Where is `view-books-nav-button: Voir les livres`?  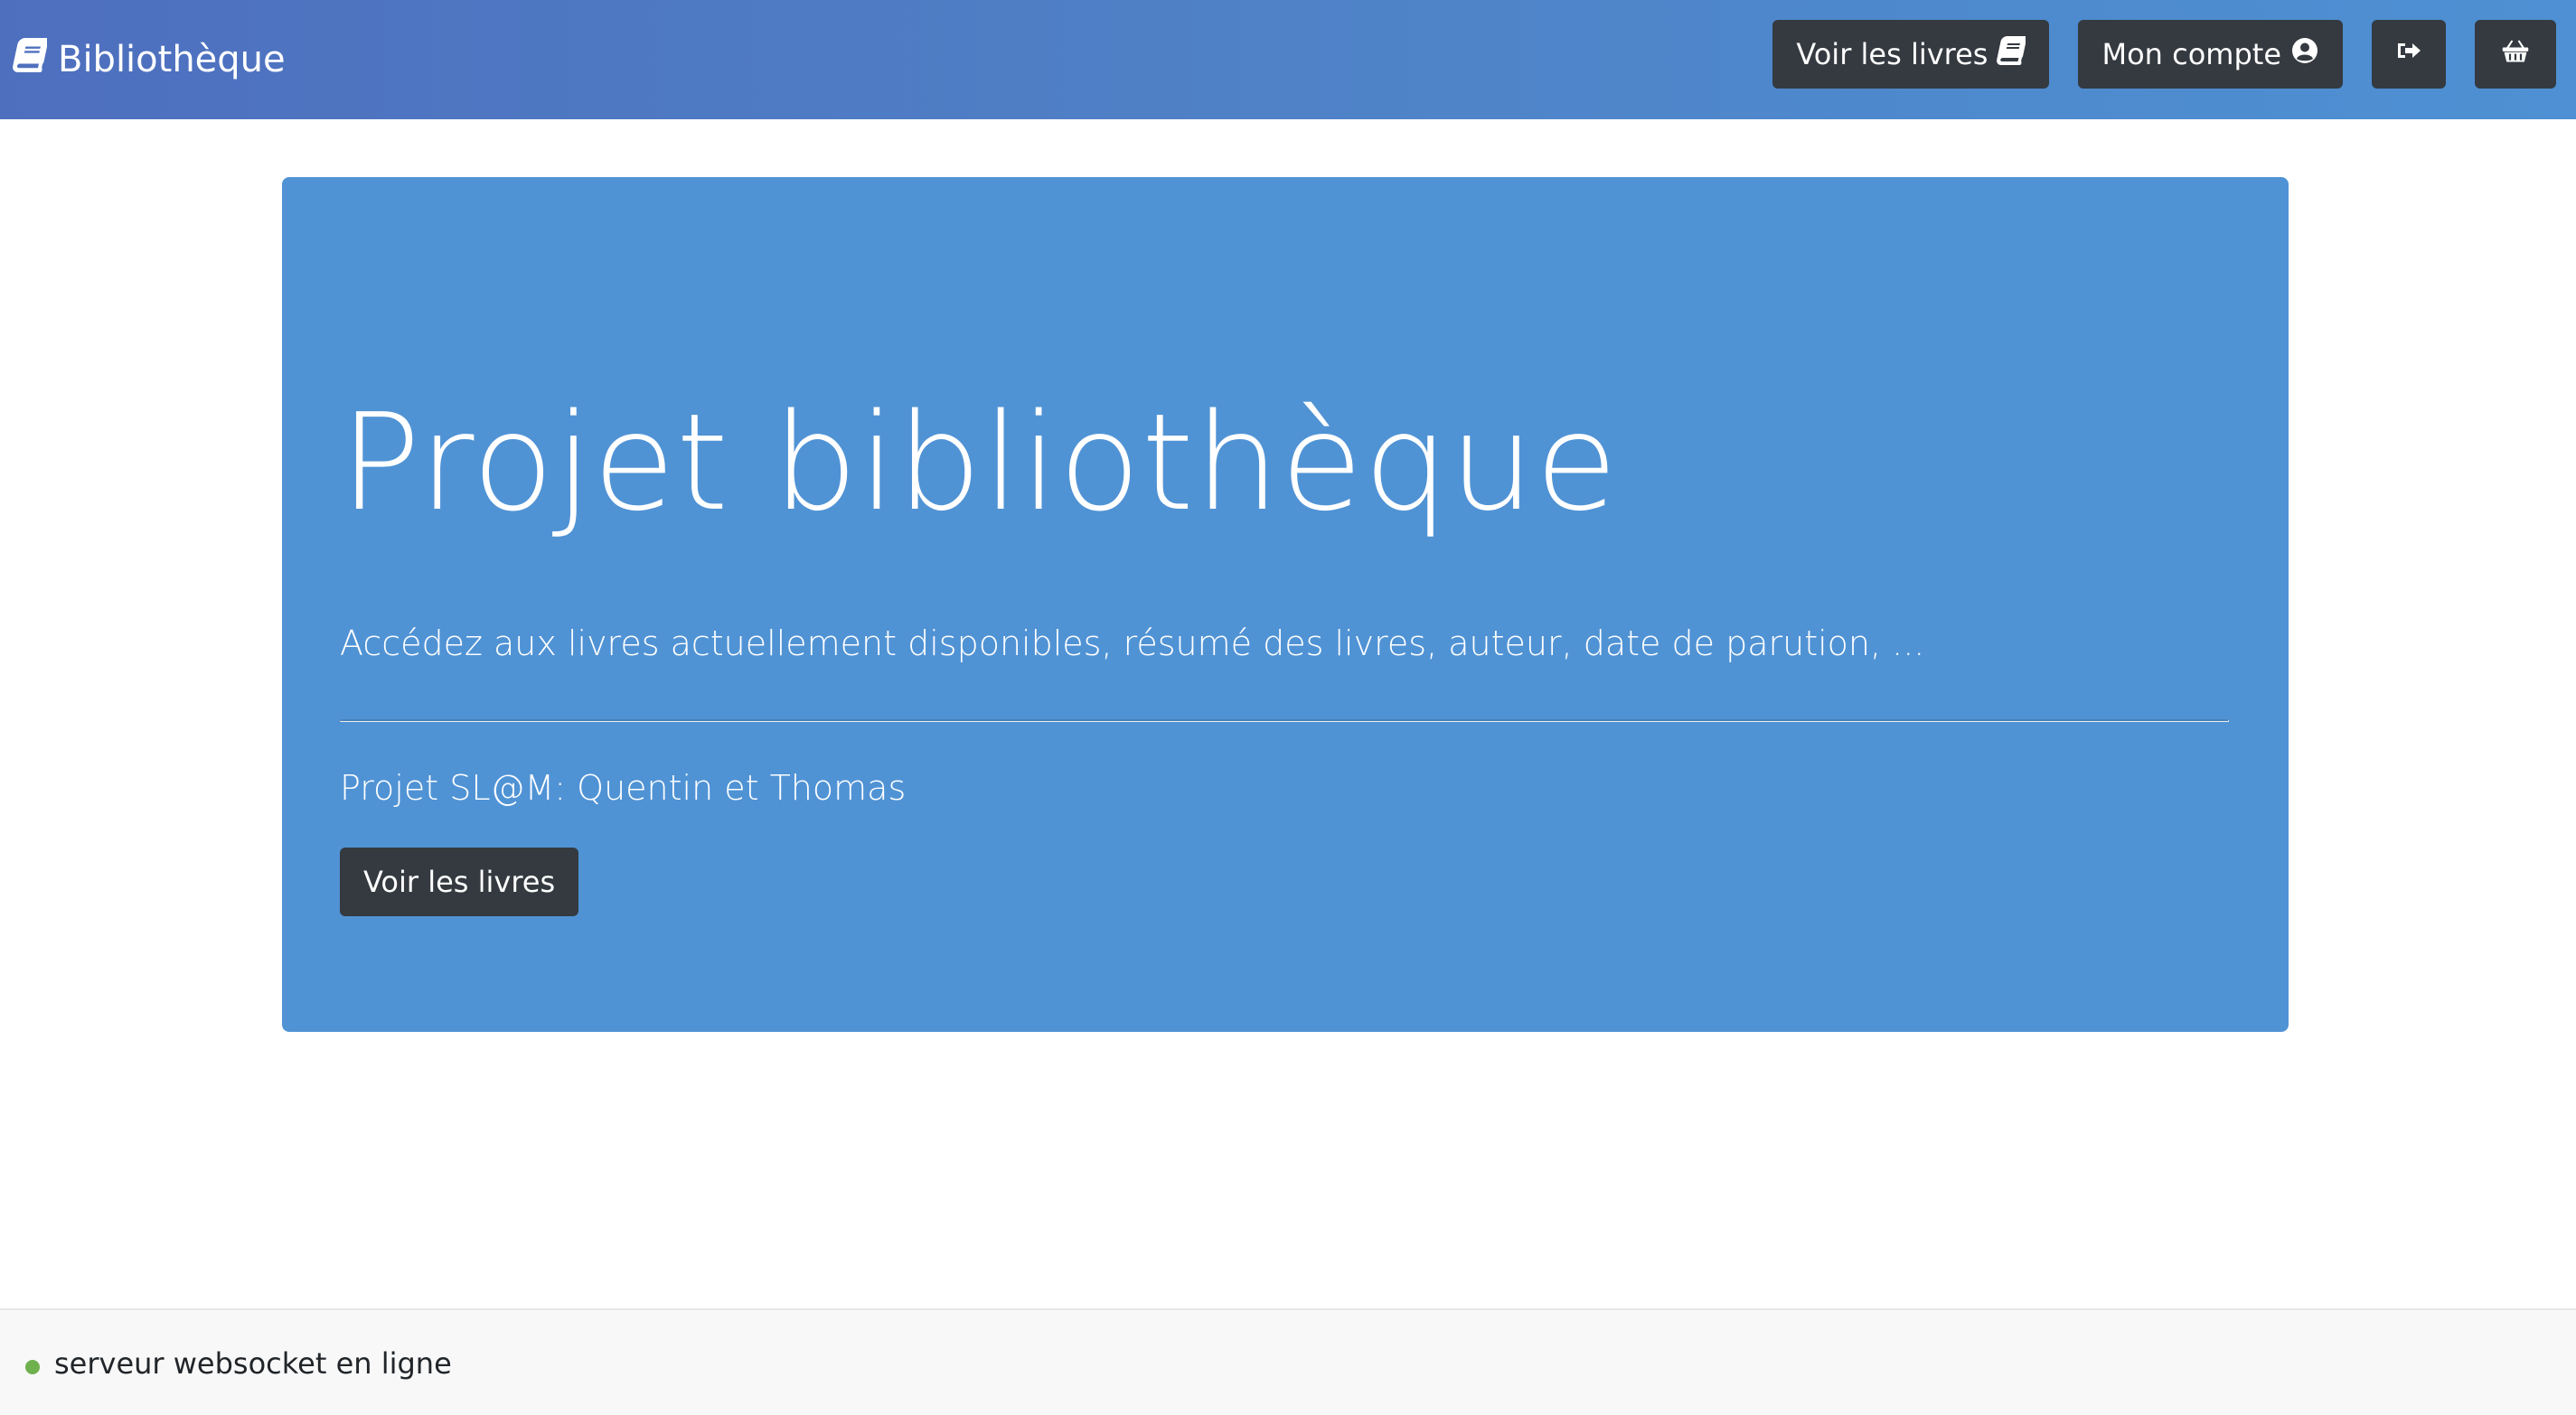
view-books-nav-button: Voir les livres is located at coordinates (1911, 54).